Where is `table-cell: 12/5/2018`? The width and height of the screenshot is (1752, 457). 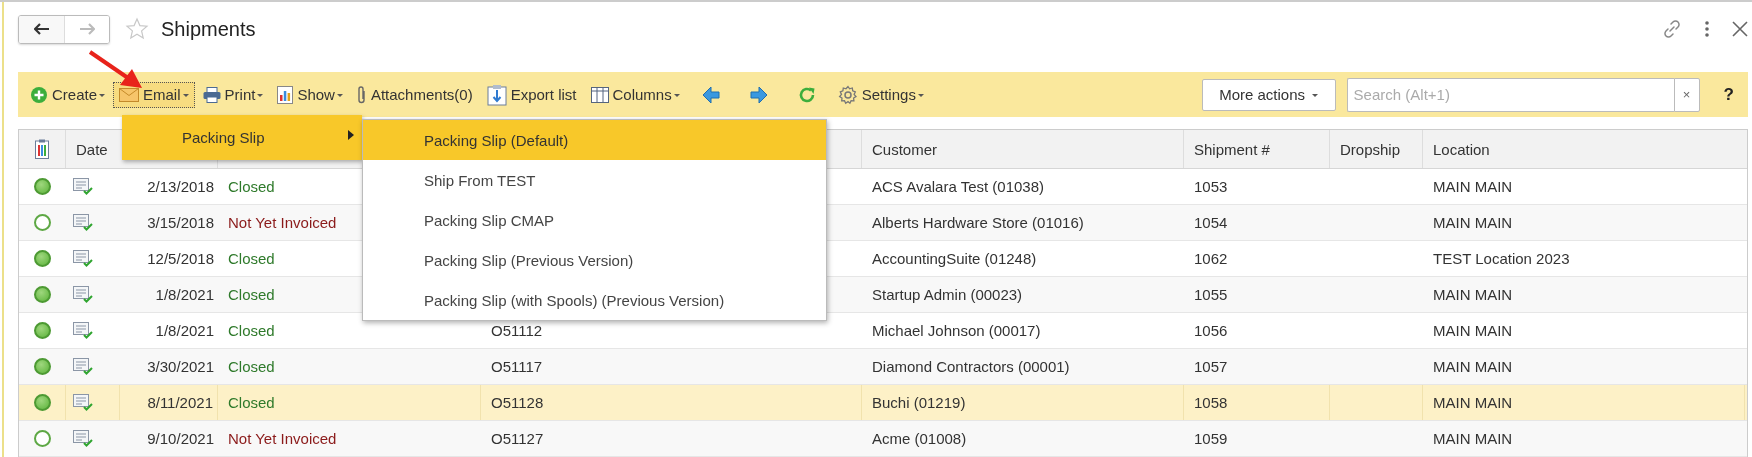
table-cell: 12/5/2018 is located at coordinates (180, 258).